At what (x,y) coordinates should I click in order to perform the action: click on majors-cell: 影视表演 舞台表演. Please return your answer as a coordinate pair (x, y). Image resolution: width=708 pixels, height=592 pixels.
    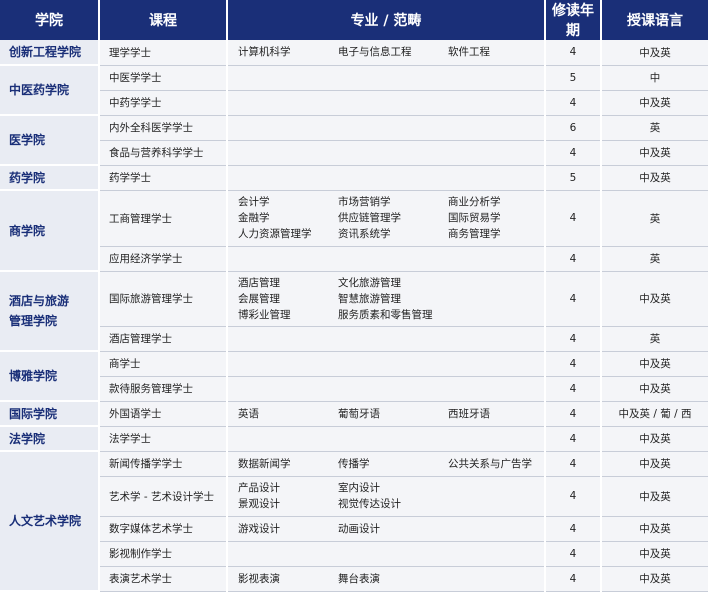
    Looking at the image, I should click on (386, 579).